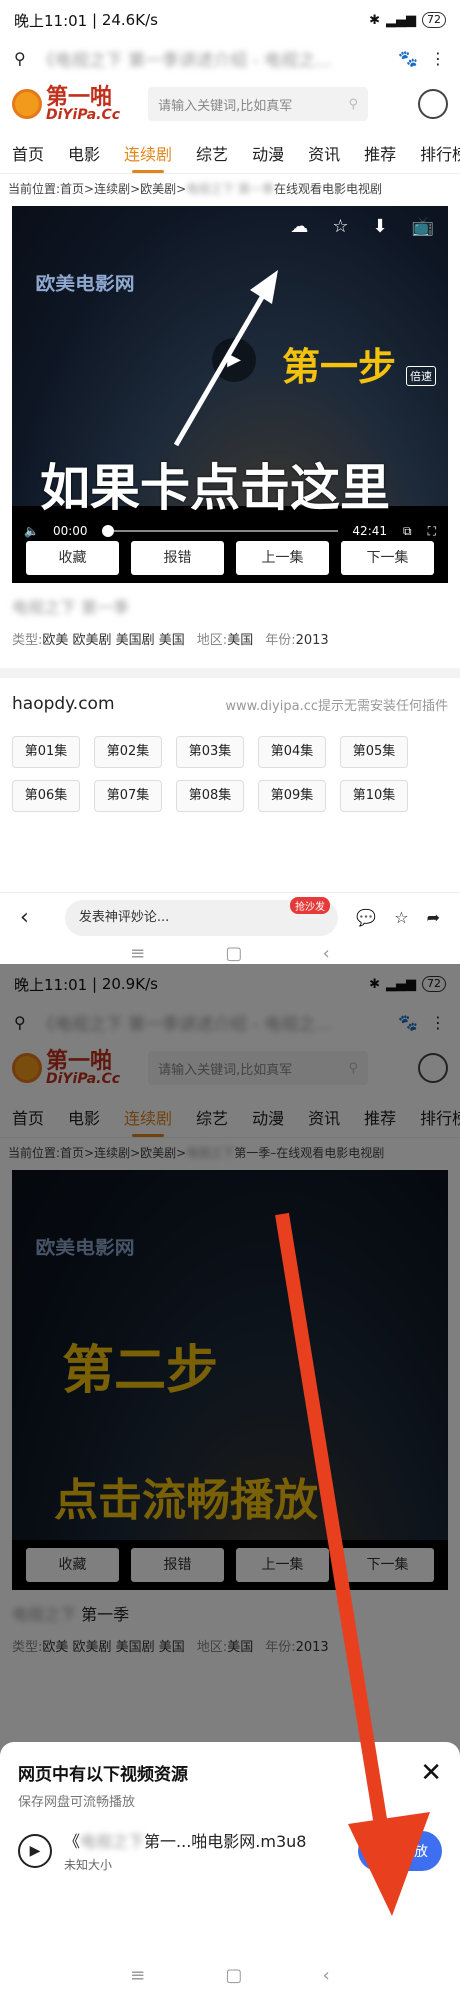  I want to click on share-icon: ➦, so click(433, 917).